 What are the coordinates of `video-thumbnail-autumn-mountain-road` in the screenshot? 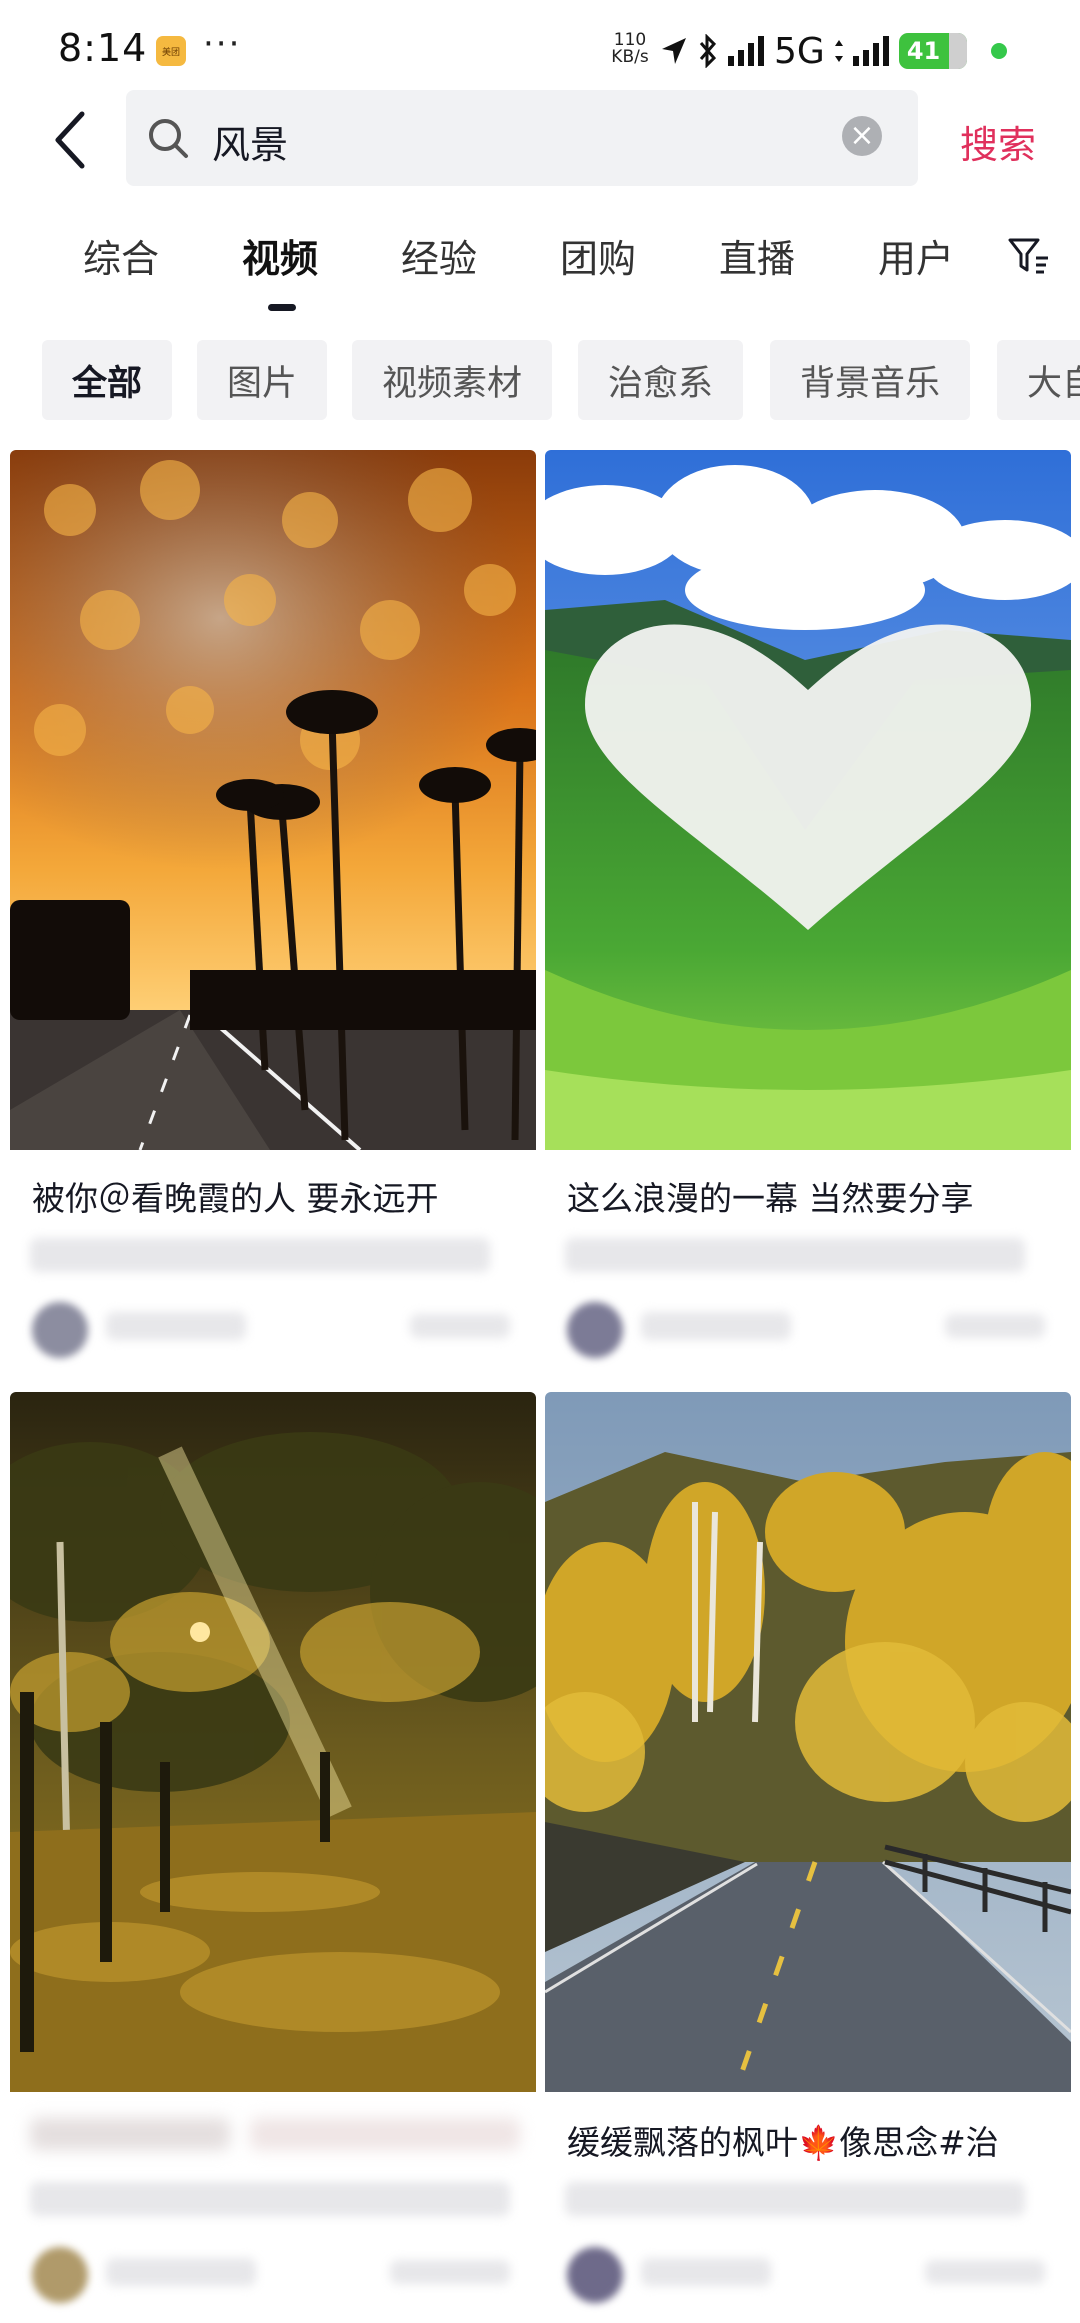 It's located at (808, 1742).